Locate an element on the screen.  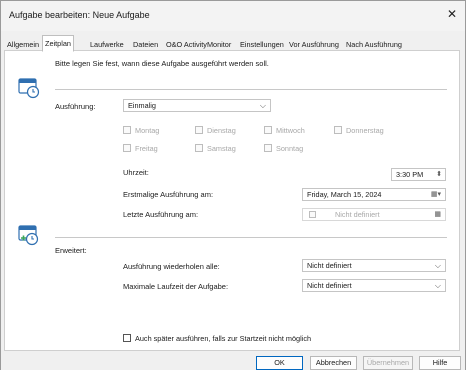
last-run-label: Letzte Ausführung am: is located at coordinates (161, 214).